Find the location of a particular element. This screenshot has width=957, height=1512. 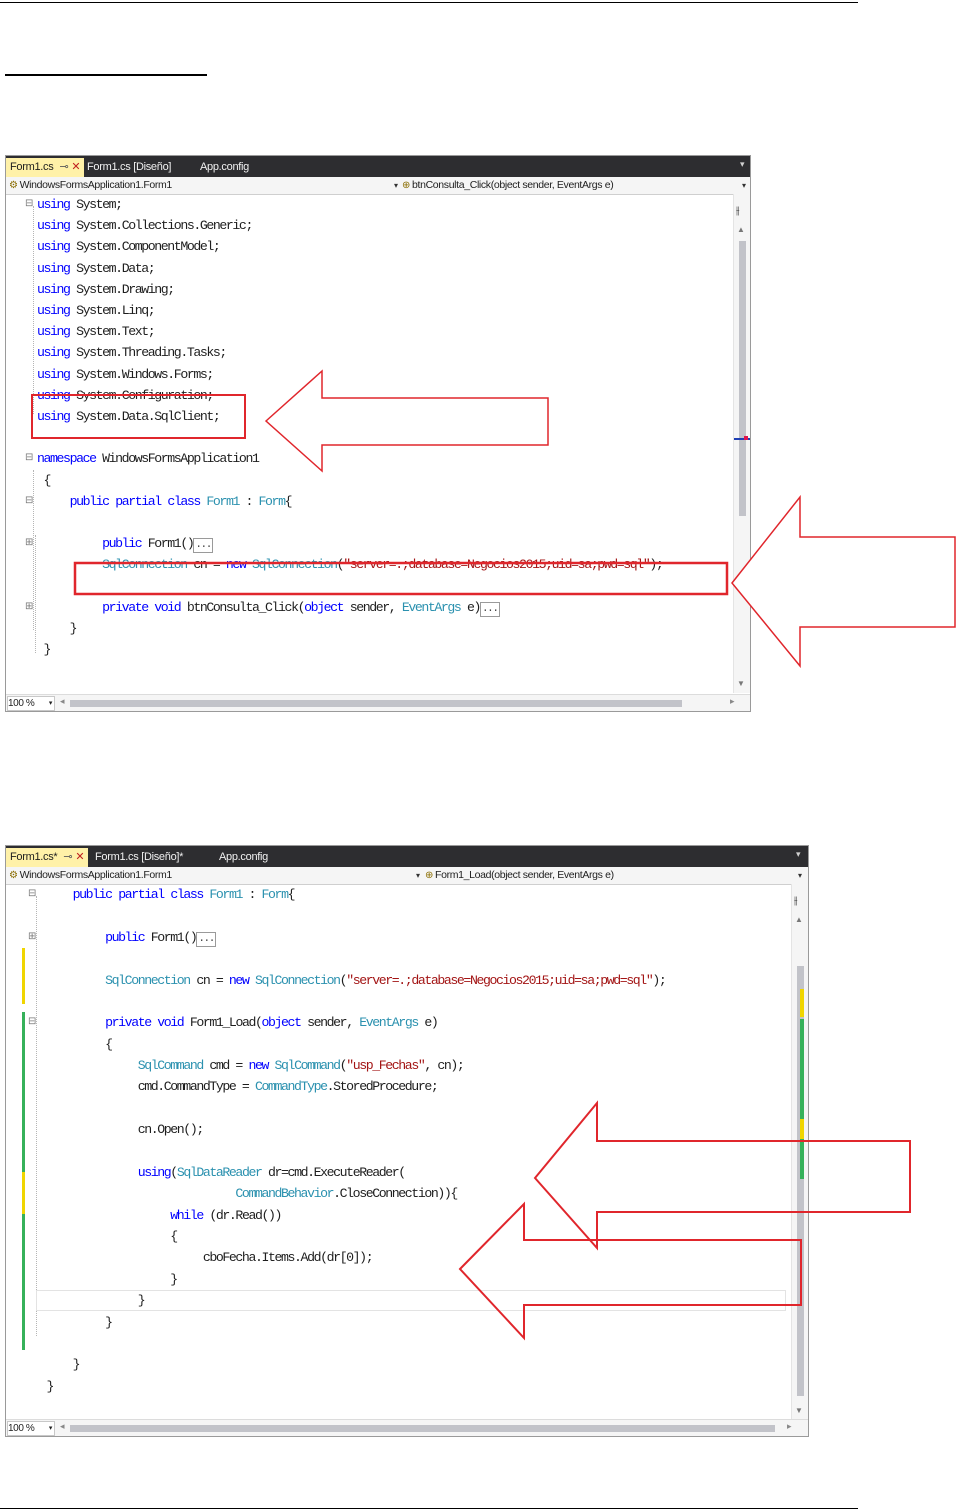

tab-form1-design: Form1.cs [Diseño]* is located at coordinates (139, 857).